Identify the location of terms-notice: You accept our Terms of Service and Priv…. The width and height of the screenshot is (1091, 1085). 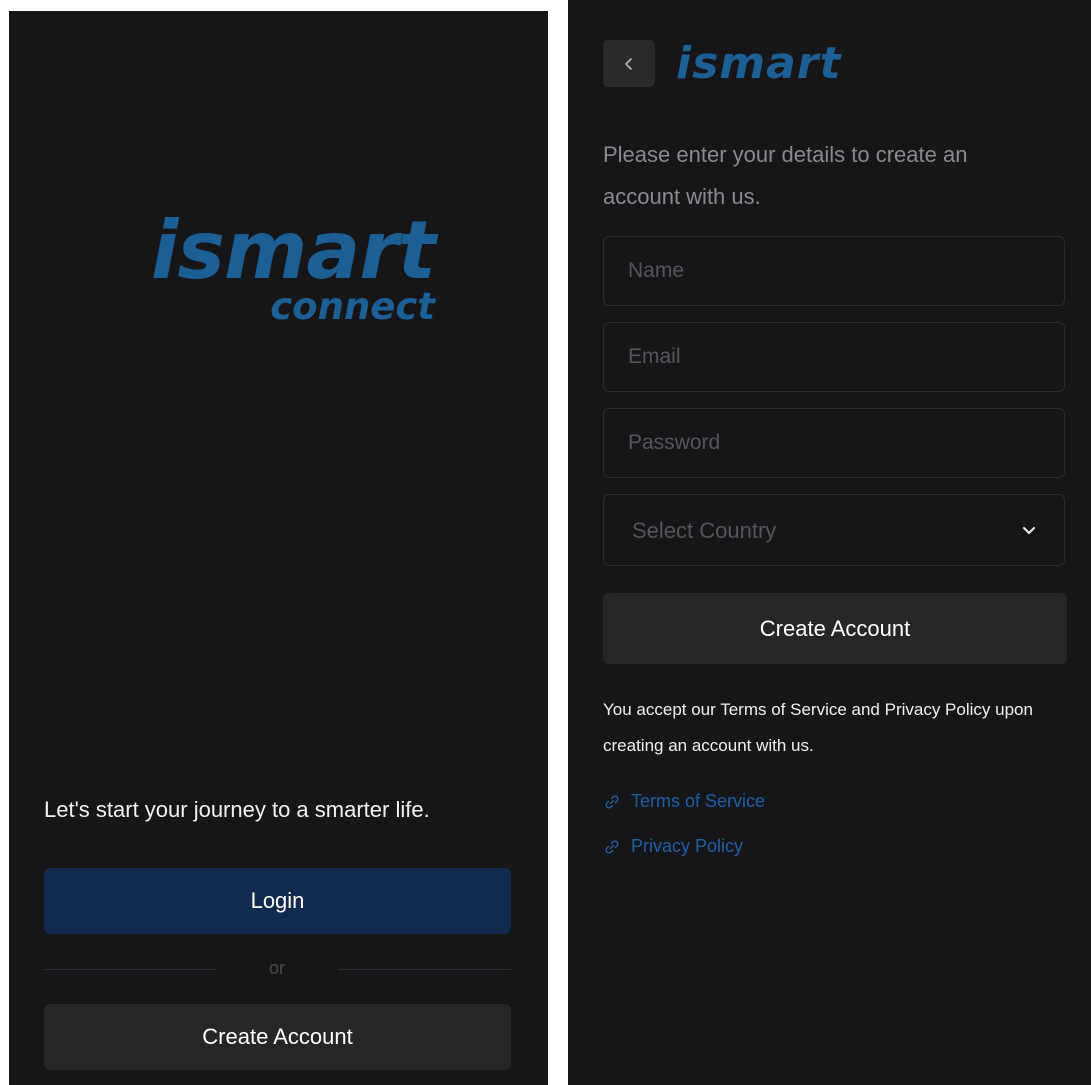
(818, 727).